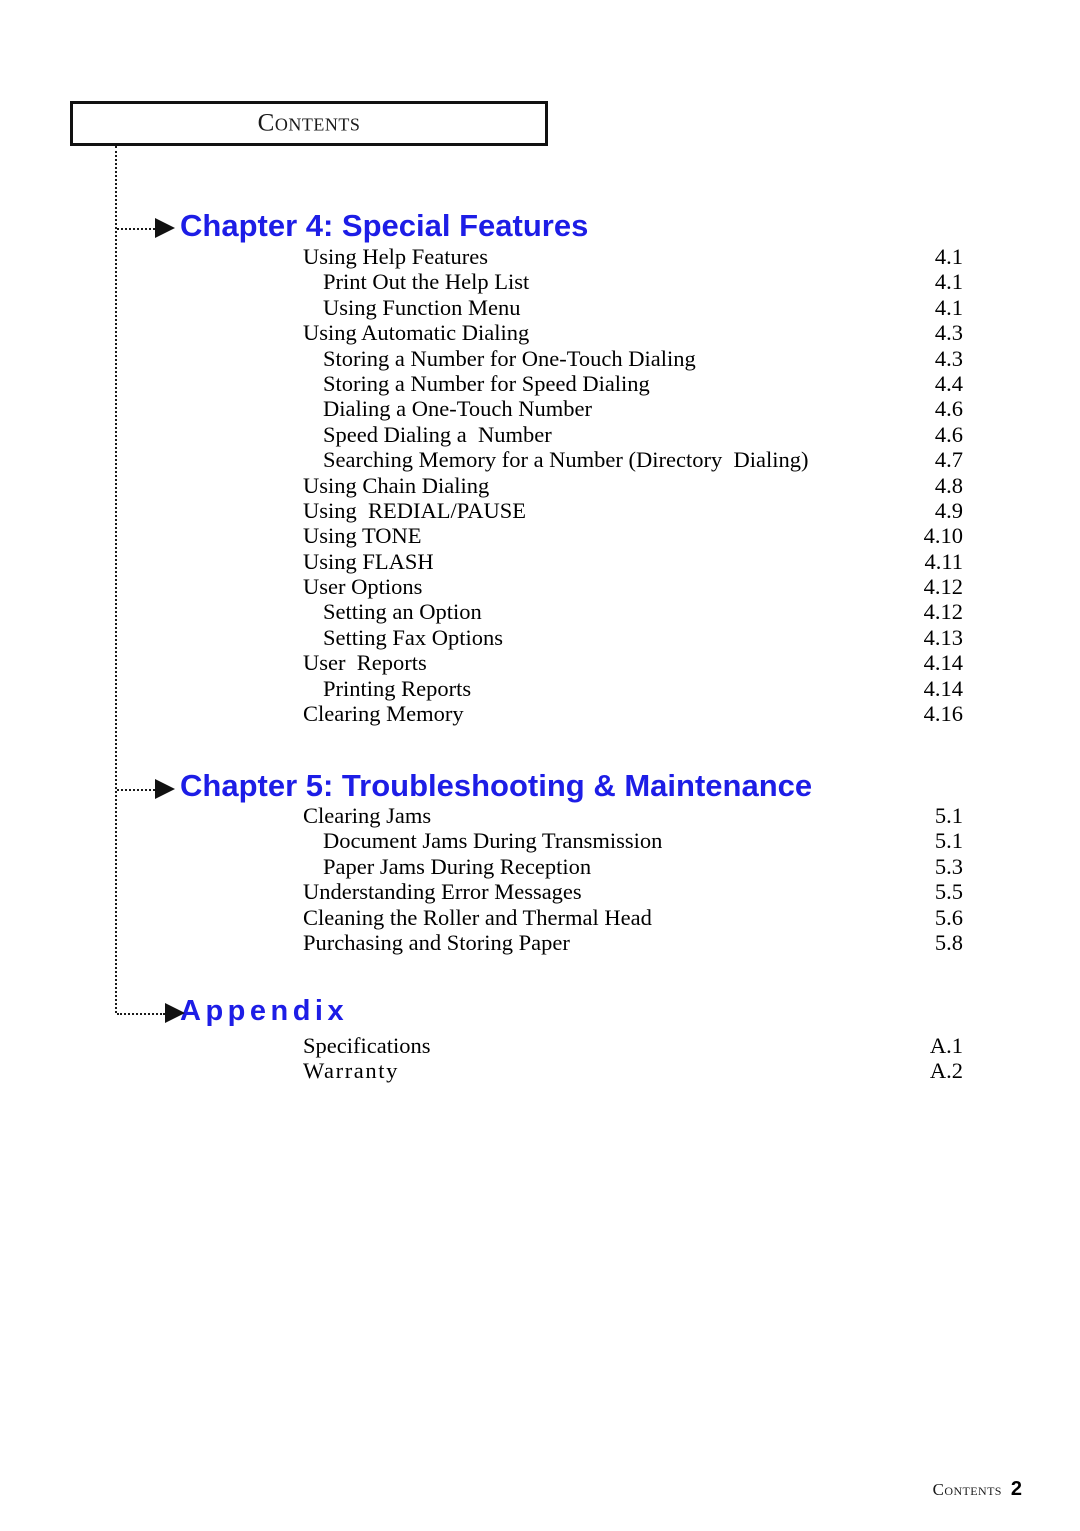  Describe the element at coordinates (948, 485) in the screenshot. I see `toc-entry-page-number: 4.8` at that location.